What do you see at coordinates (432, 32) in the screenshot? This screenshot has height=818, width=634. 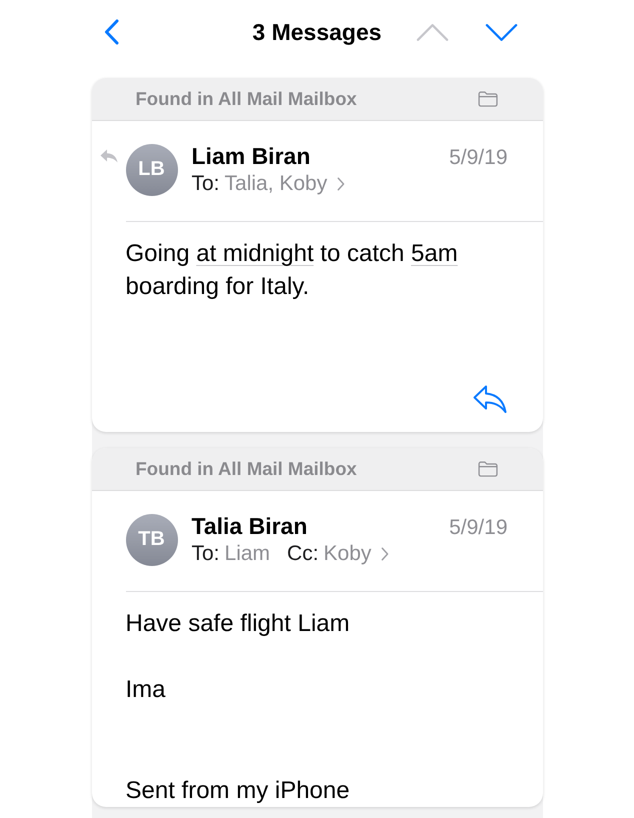 I see `chevron-up-icon` at bounding box center [432, 32].